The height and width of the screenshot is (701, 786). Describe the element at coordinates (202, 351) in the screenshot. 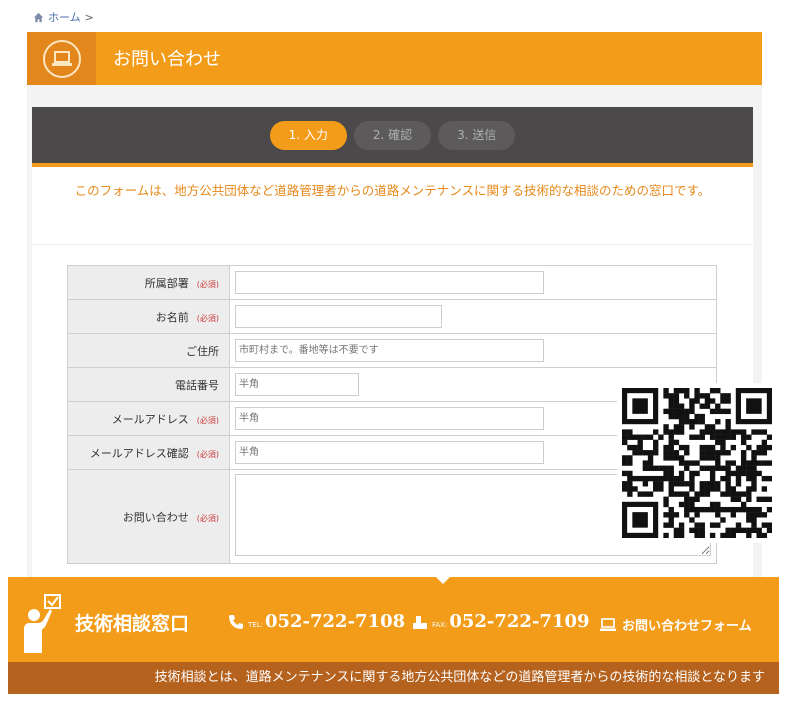

I see `address-label: ご住所` at that location.